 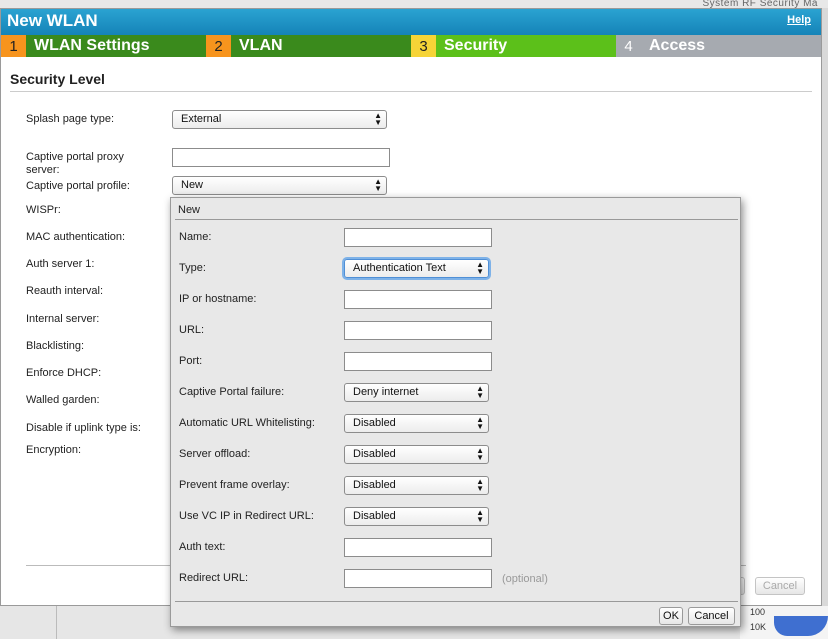 What do you see at coordinates (418, 547) in the screenshot?
I see `auth-text-input` at bounding box center [418, 547].